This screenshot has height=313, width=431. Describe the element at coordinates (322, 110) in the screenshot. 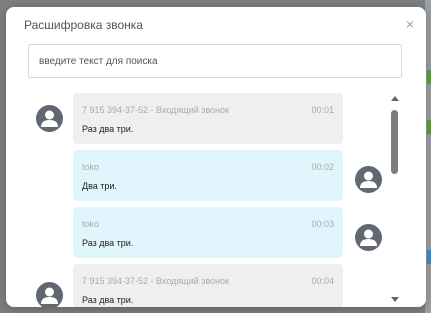

I see `message-time: 00:01` at that location.